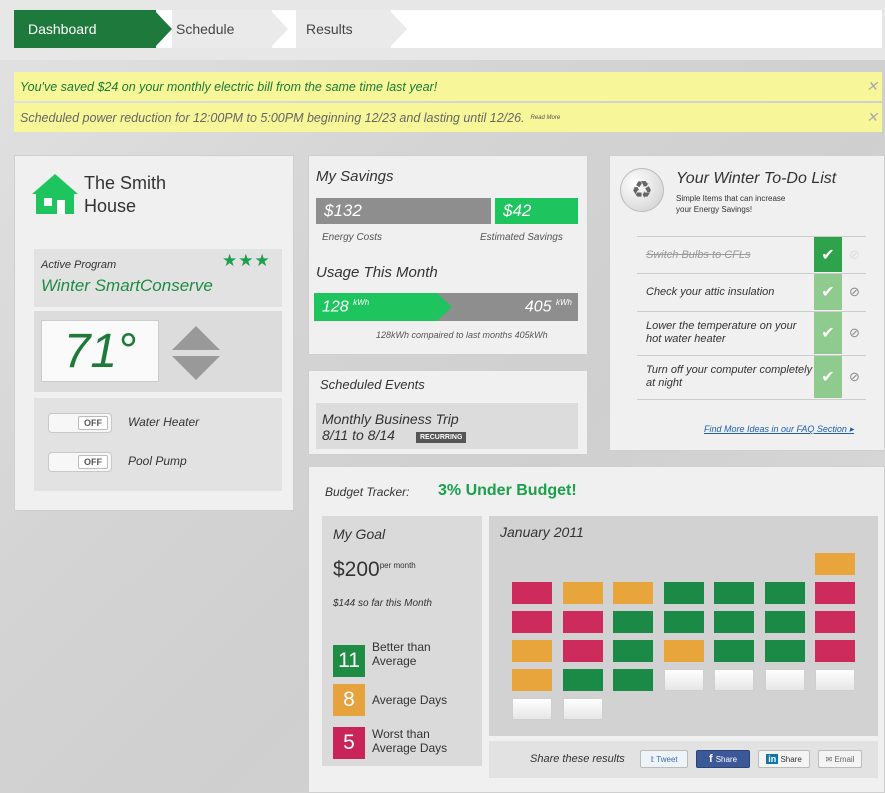 This screenshot has width=885, height=793. Describe the element at coordinates (374, 570) in the screenshot. I see `goal-amount: $200per month` at that location.